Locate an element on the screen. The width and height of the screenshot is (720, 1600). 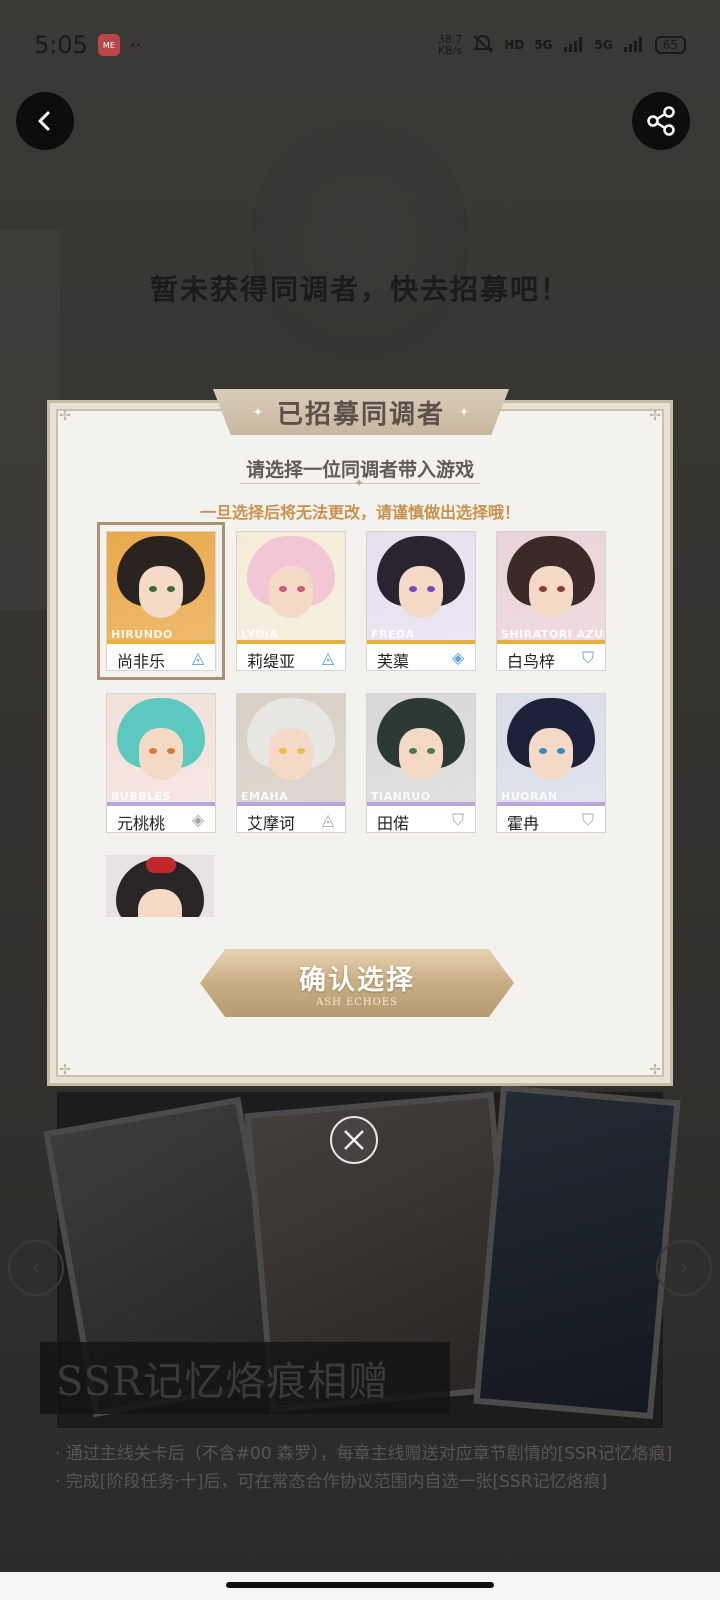
back-button is located at coordinates (45, 121).